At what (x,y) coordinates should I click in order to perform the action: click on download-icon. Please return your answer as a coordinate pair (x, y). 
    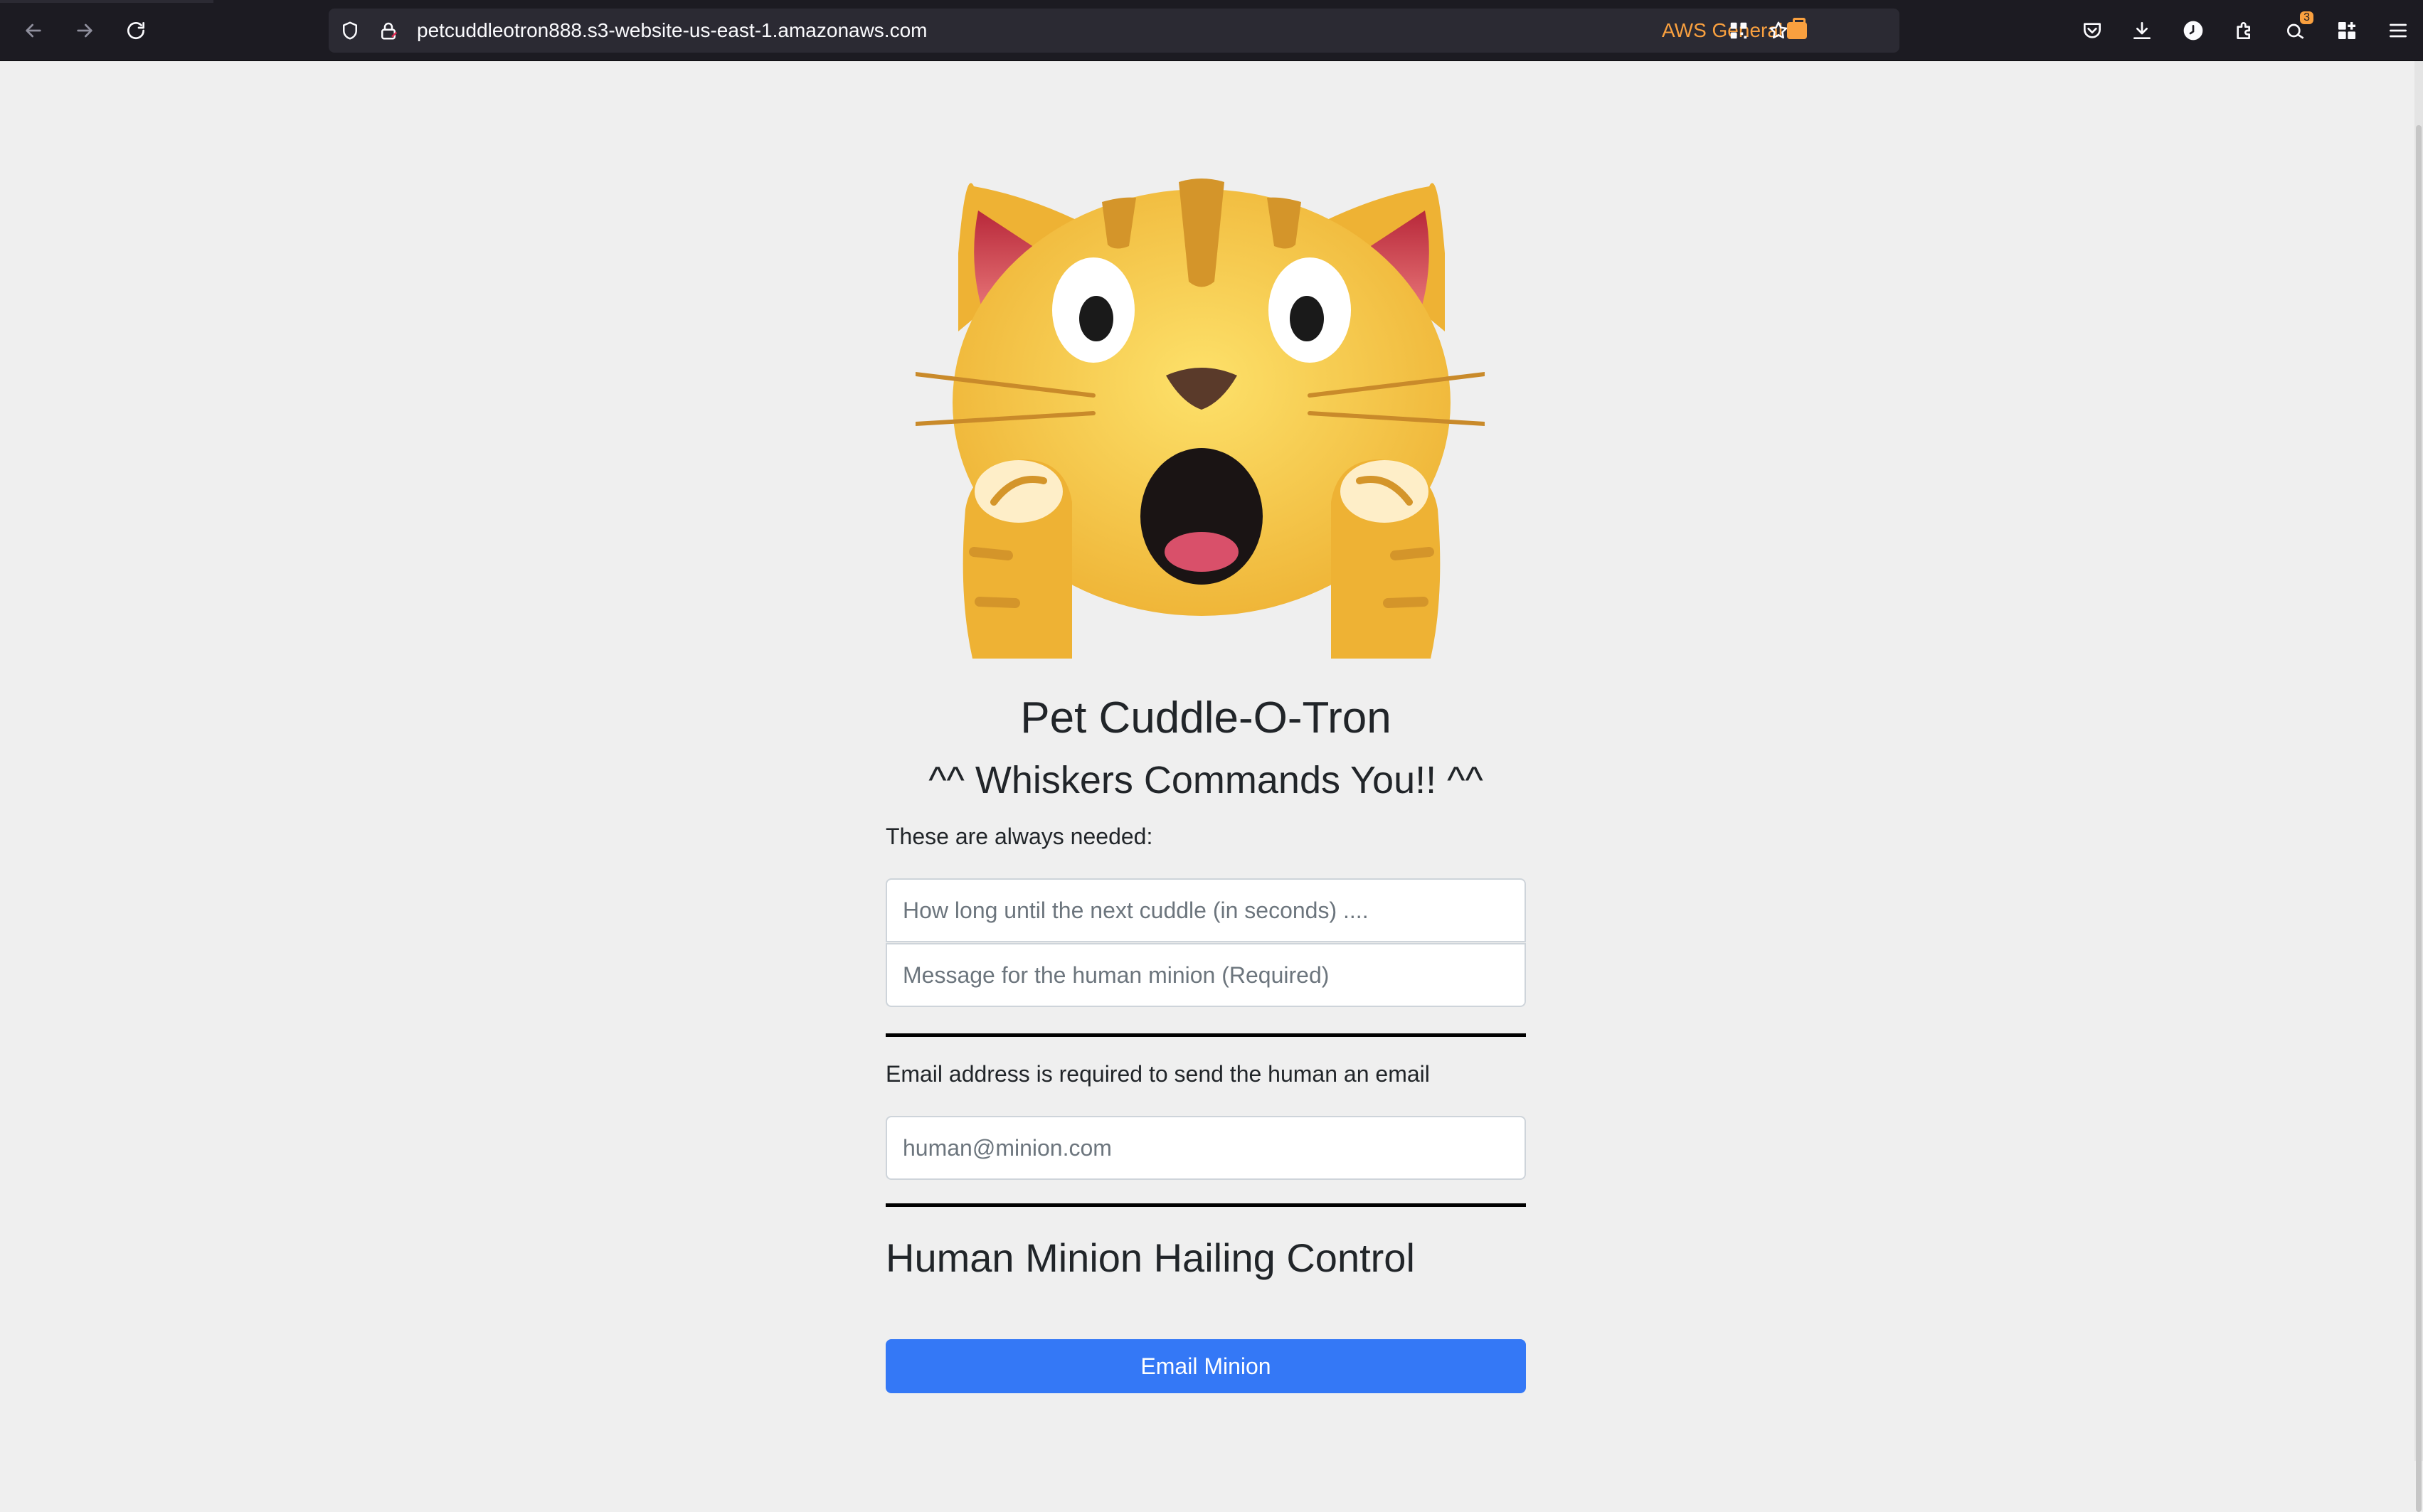
    Looking at the image, I should click on (2142, 31).